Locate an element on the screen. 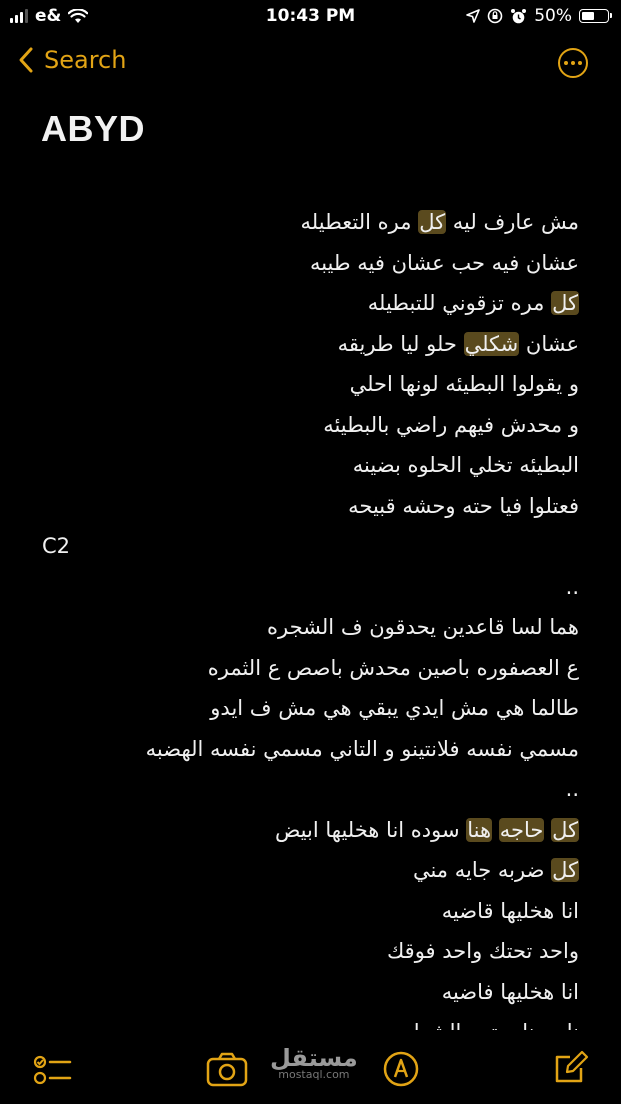 The image size is (621, 1104). note-line: مش عارف ليه كل مره التعطيله is located at coordinates (440, 222).